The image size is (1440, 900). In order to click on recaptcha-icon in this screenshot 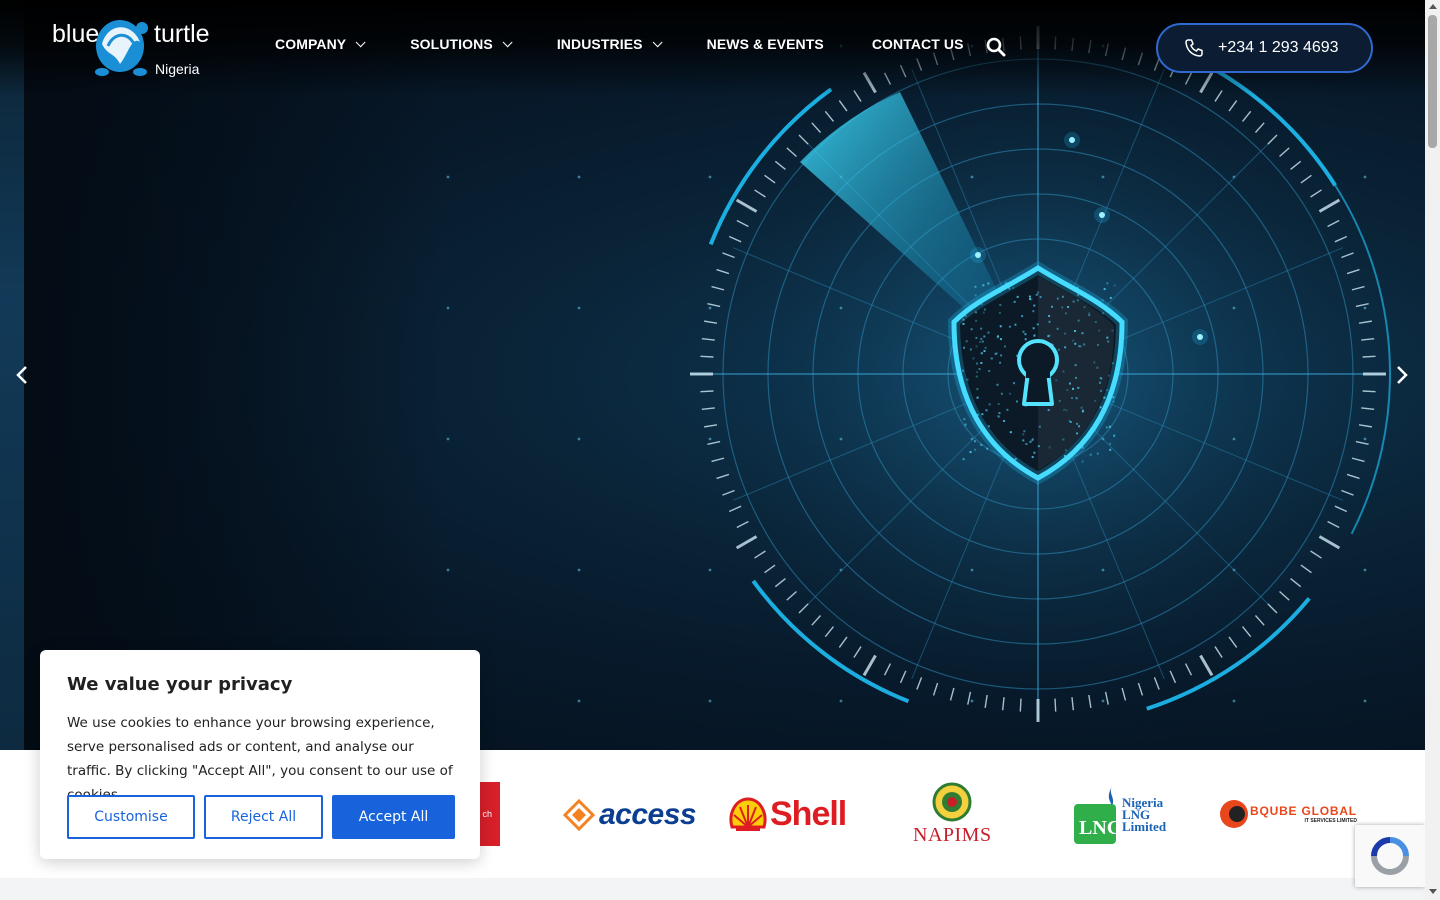, I will do `click(1390, 856)`.